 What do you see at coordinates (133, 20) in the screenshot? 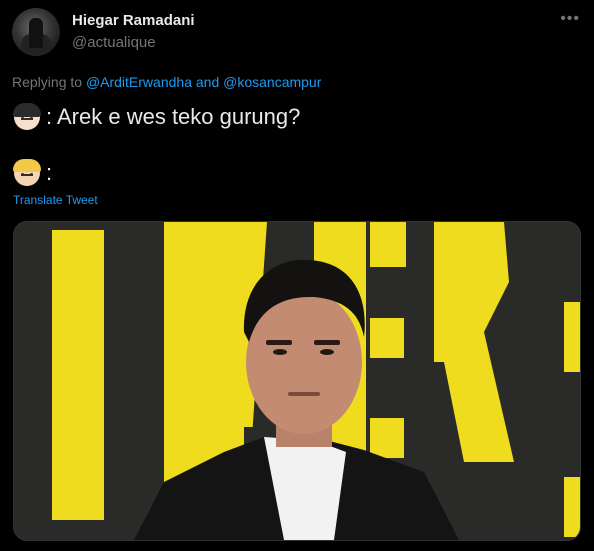
I see `author-name: Hiegar Ramadani` at bounding box center [133, 20].